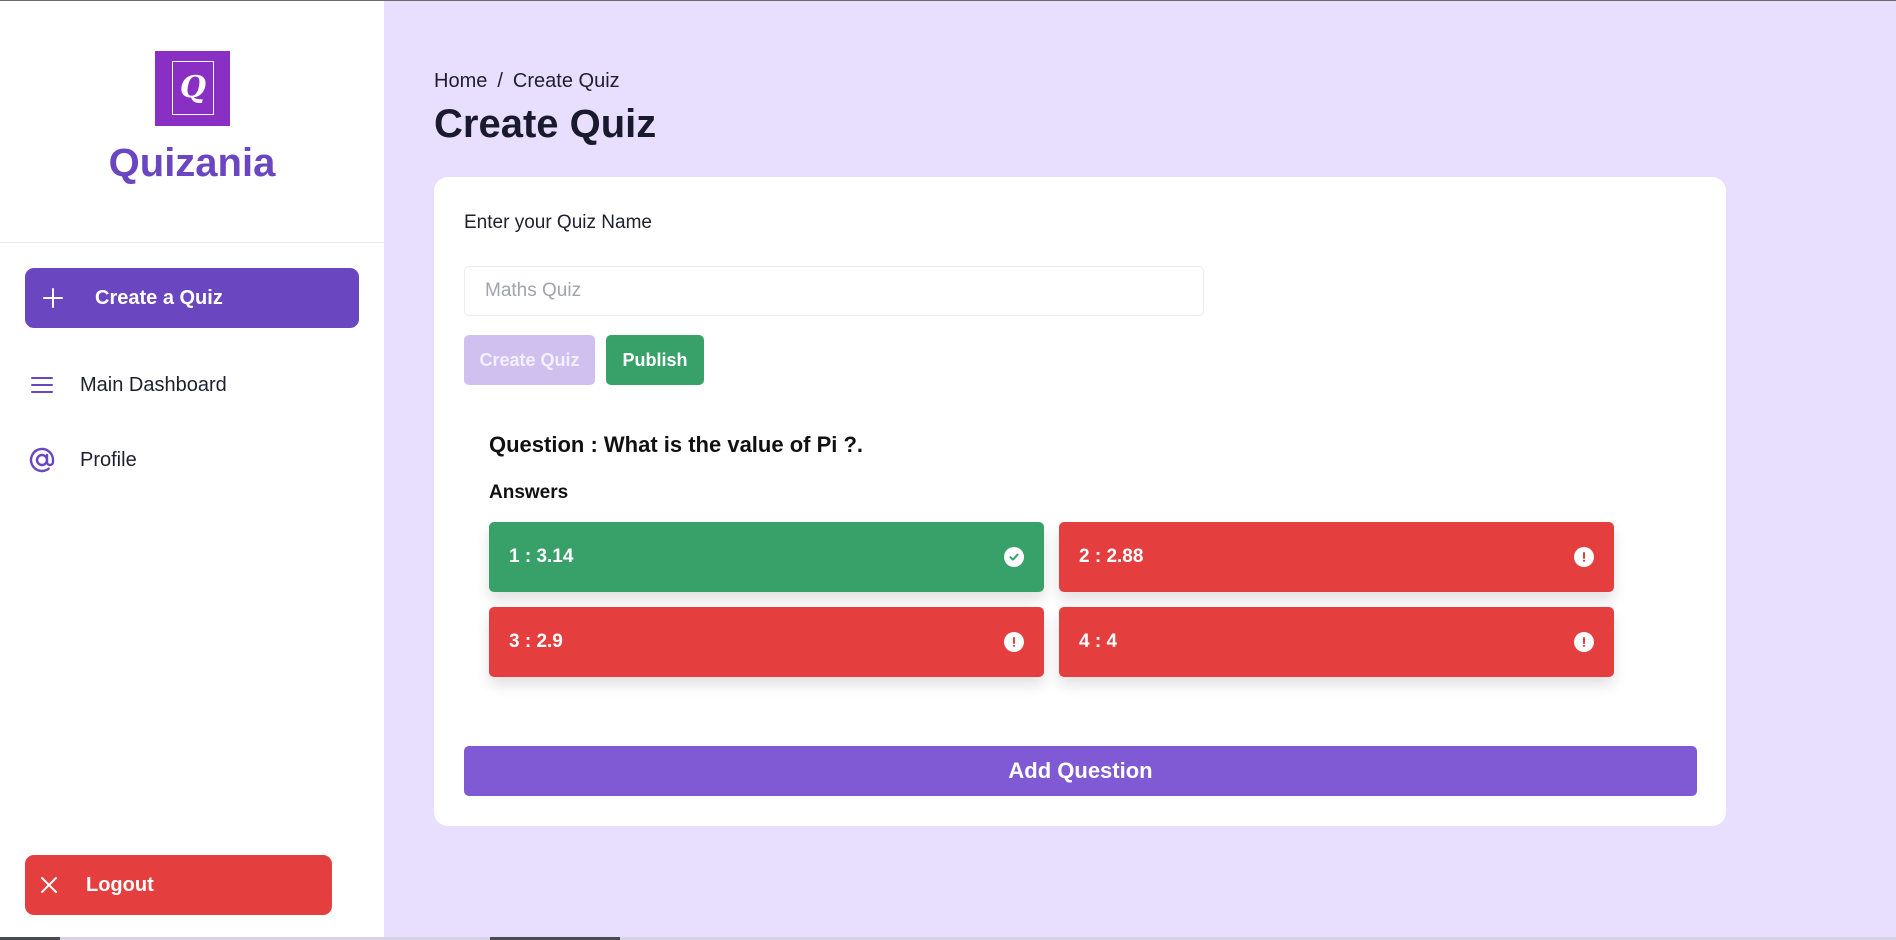  What do you see at coordinates (49, 885) in the screenshot?
I see `close-icon` at bounding box center [49, 885].